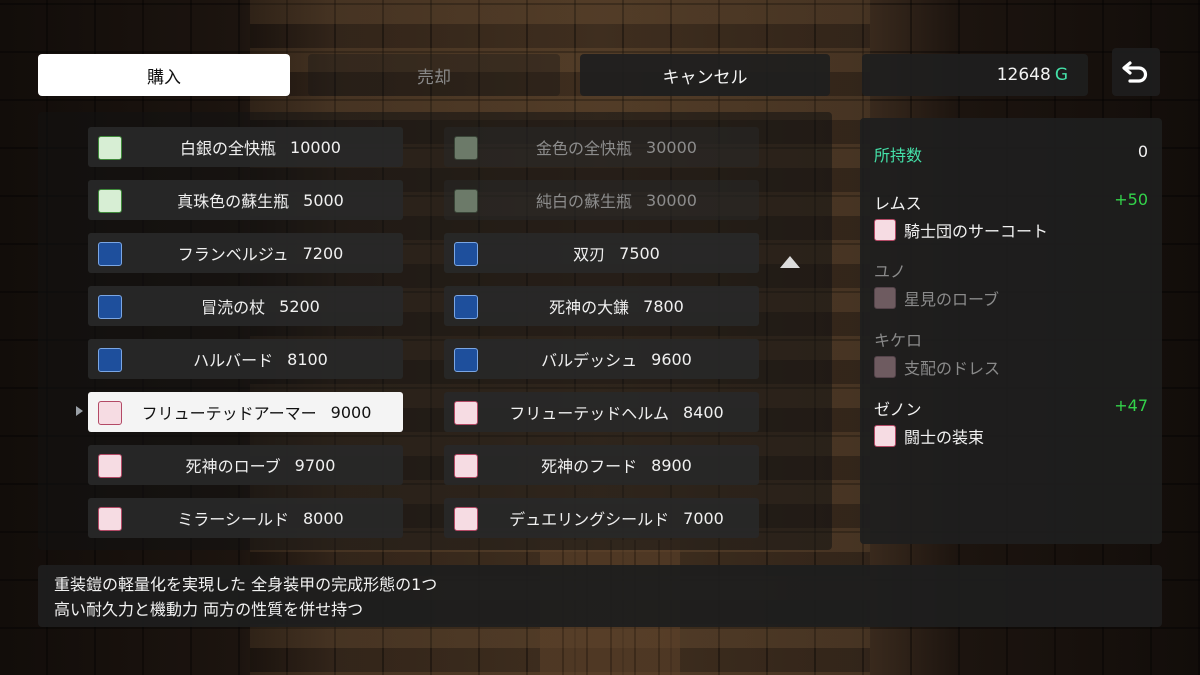 The height and width of the screenshot is (675, 1200). I want to click on item-name: 死神のローブ, so click(233, 466).